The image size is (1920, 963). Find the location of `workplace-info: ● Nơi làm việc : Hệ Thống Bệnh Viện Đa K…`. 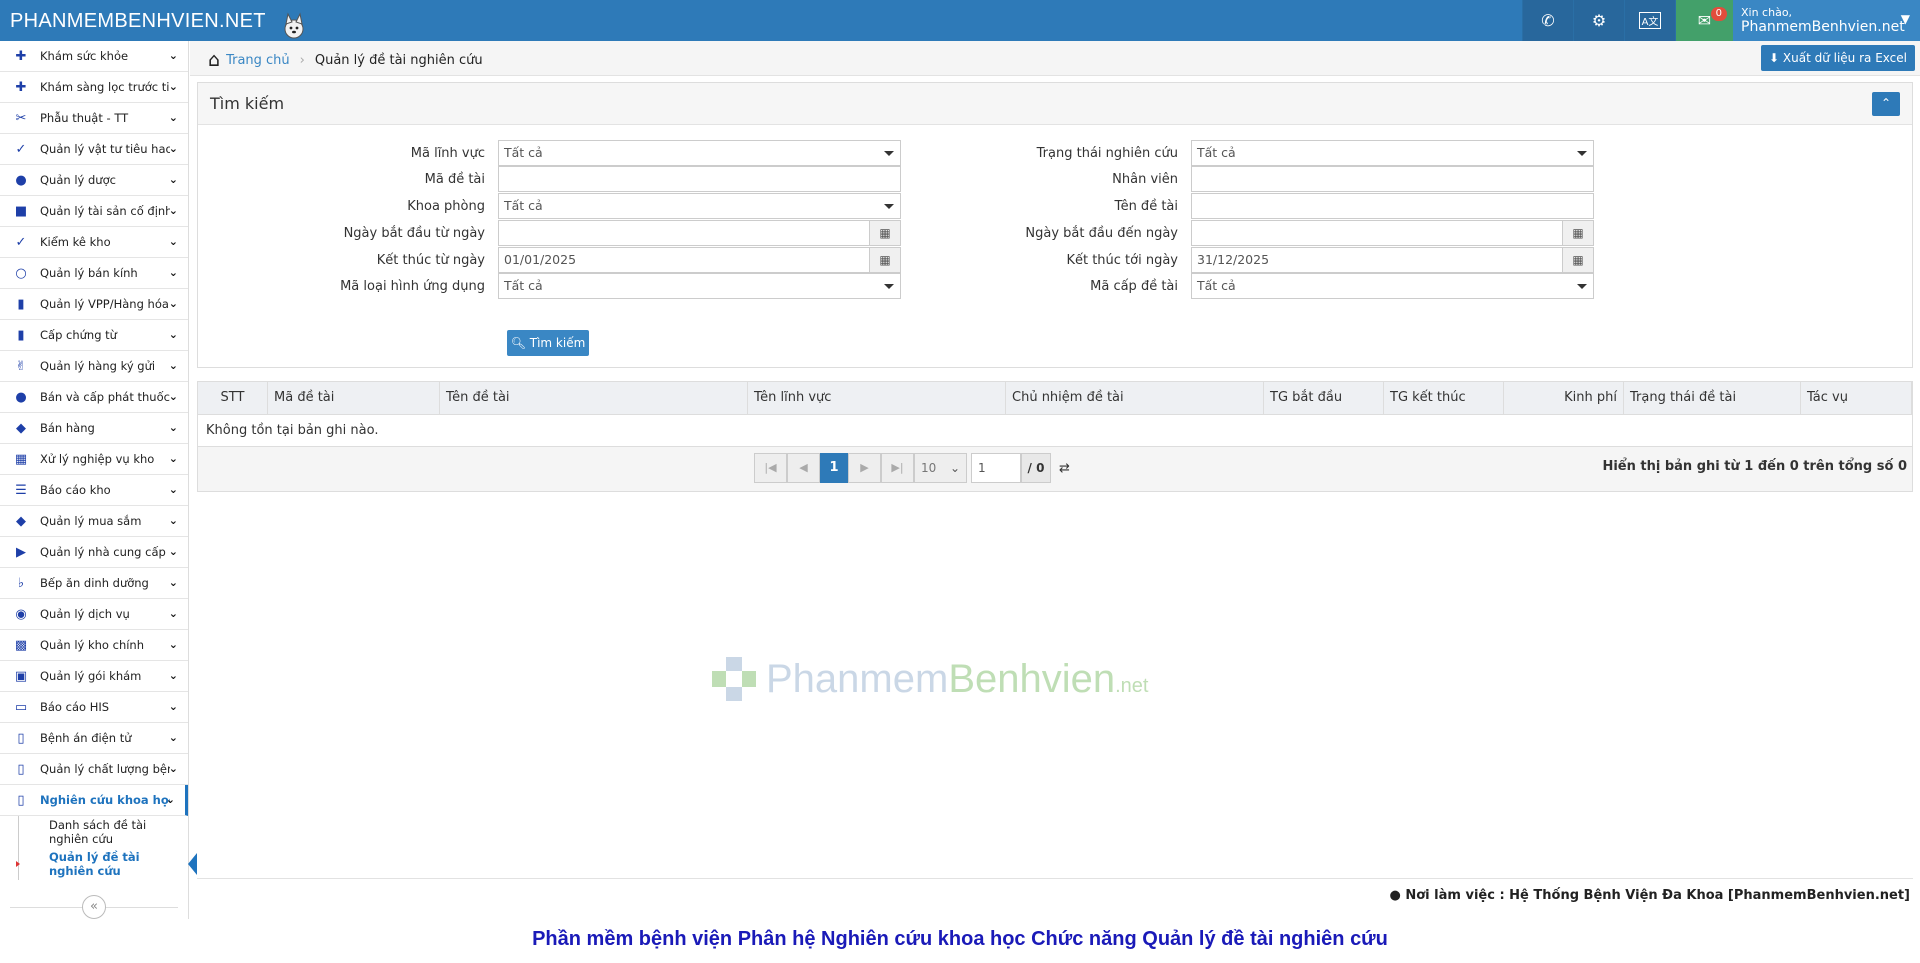

workplace-info: ● Nơi làm việc : Hệ Thống Bệnh Viện Đa K… is located at coordinates (1650, 895).